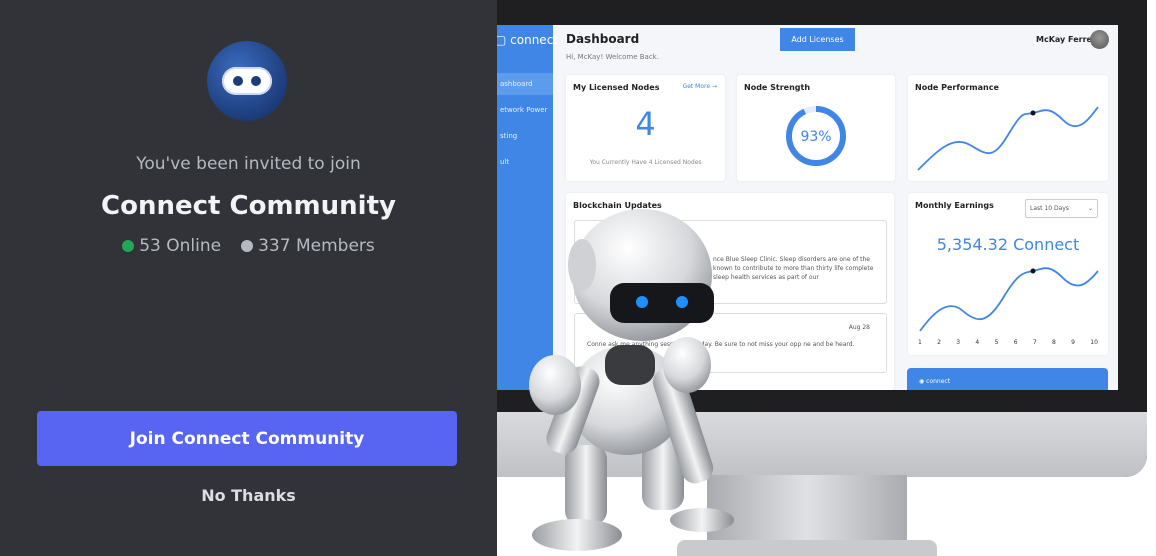  What do you see at coordinates (577, 535) in the screenshot?
I see `robot-left-foot` at bounding box center [577, 535].